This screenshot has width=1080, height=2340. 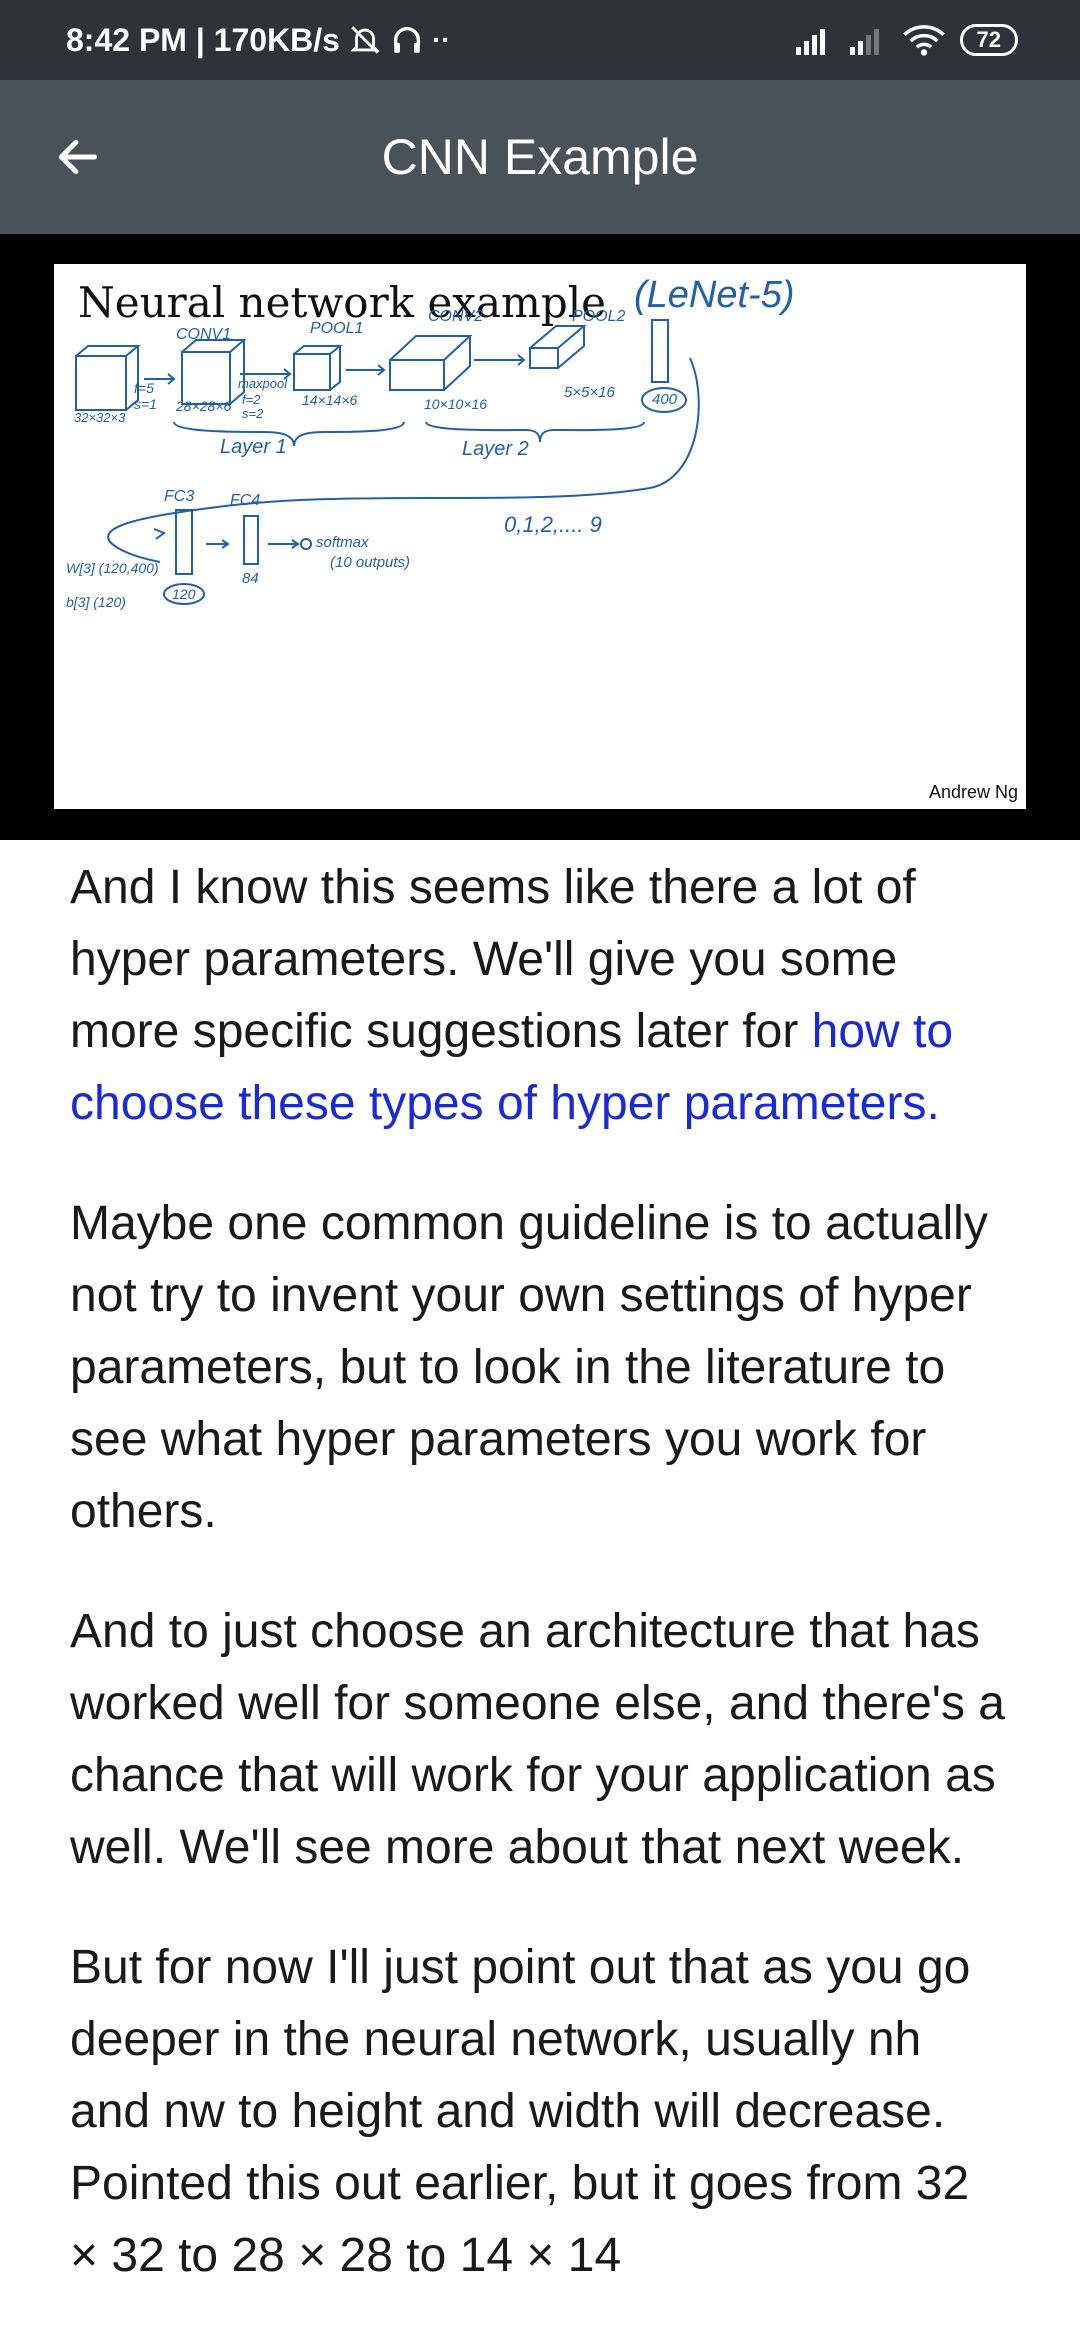 What do you see at coordinates (101, 383) in the screenshot?
I see `input-cube` at bounding box center [101, 383].